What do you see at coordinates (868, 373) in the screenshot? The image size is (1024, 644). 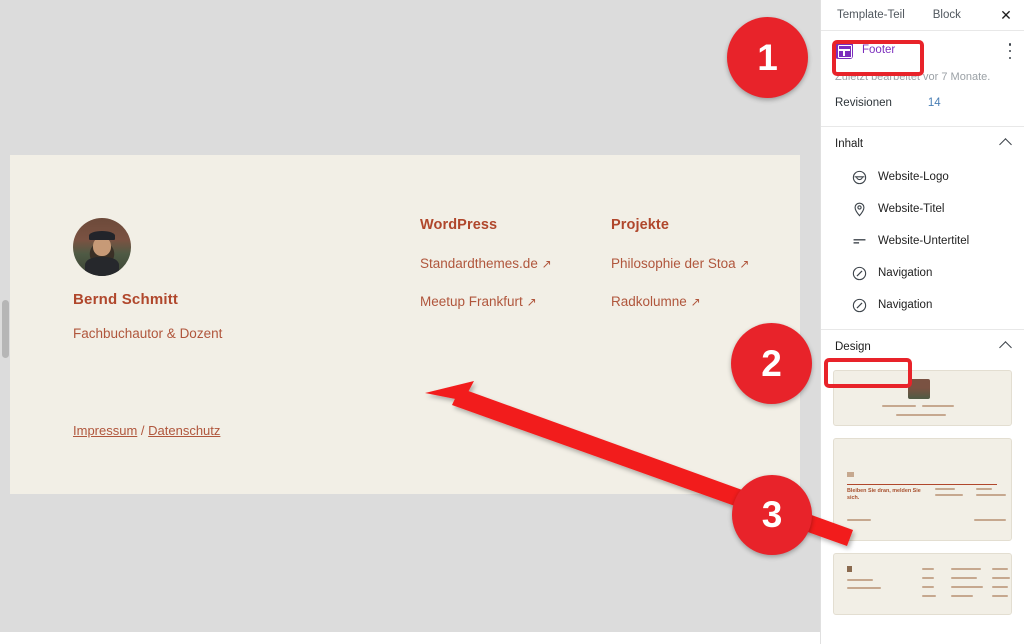 I see `highlight-box-design` at bounding box center [868, 373].